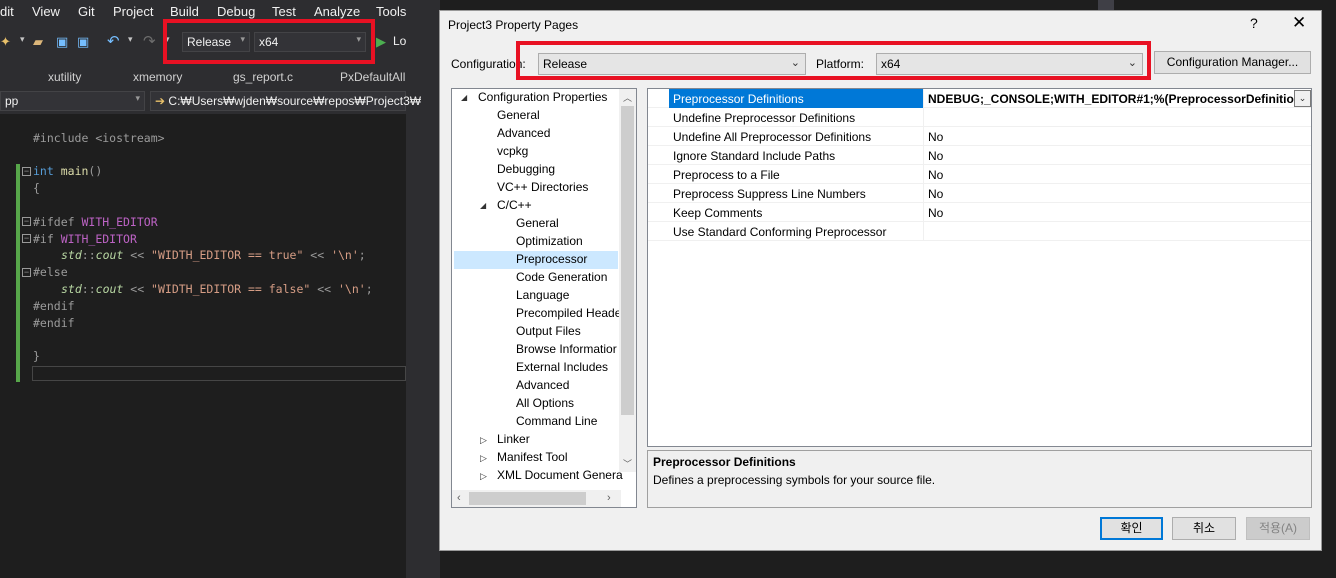 This screenshot has height=578, width=1336. I want to click on undo-icon: ↶, so click(113, 41).